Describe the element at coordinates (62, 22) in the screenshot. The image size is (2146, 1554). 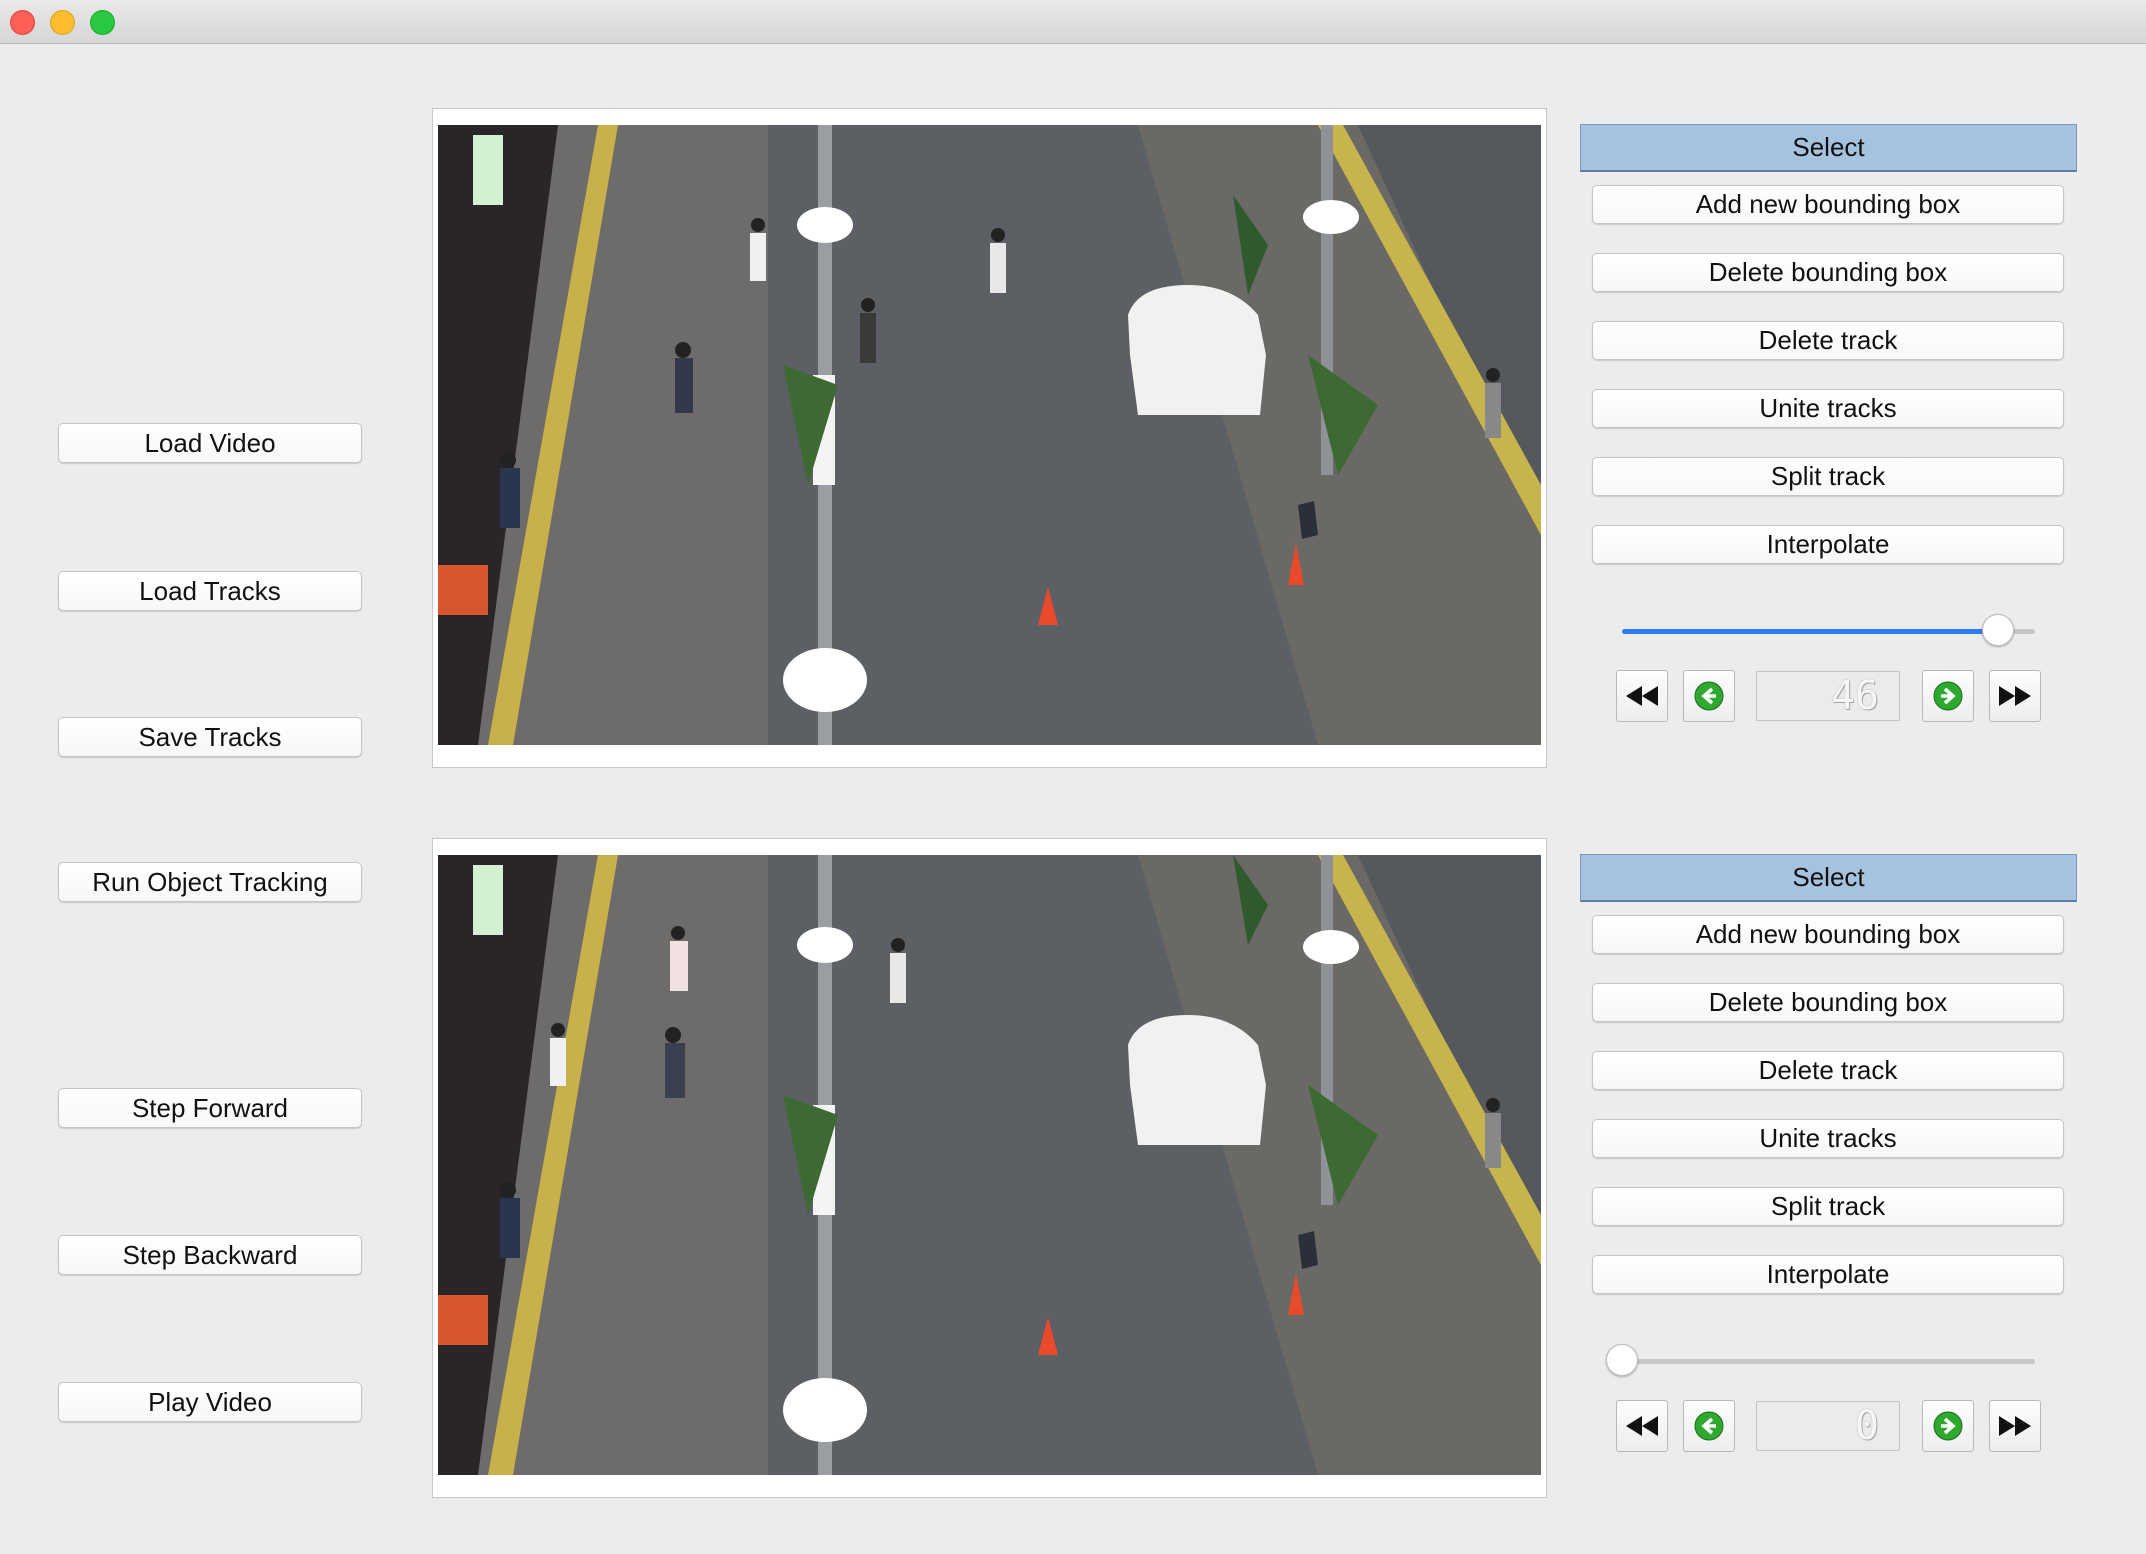
I see `minimize-window-button` at that location.